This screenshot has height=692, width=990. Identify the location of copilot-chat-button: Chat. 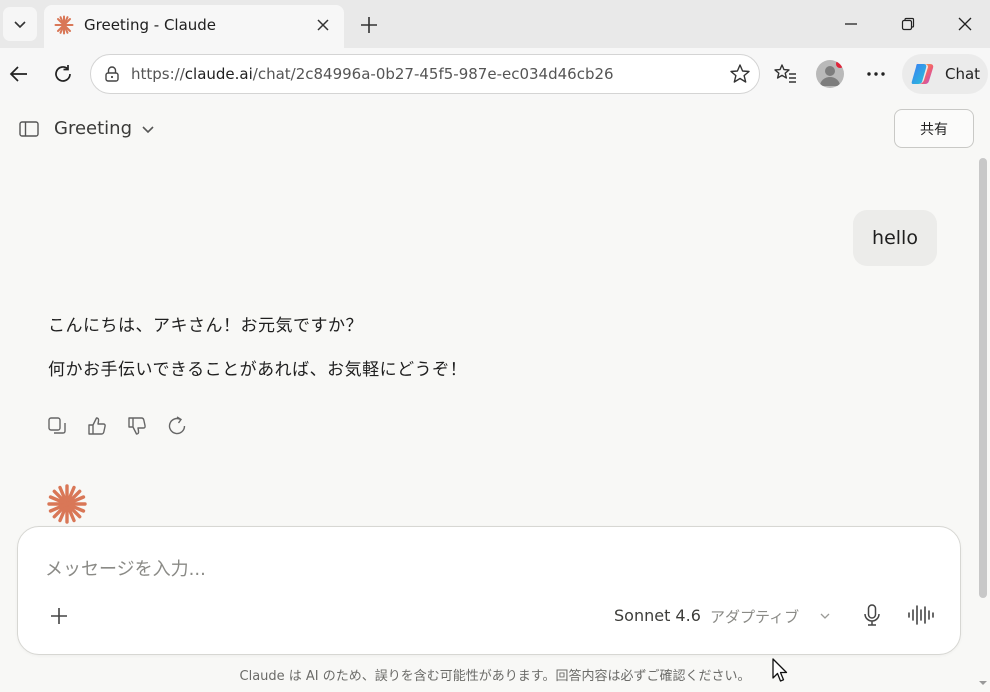
(945, 74).